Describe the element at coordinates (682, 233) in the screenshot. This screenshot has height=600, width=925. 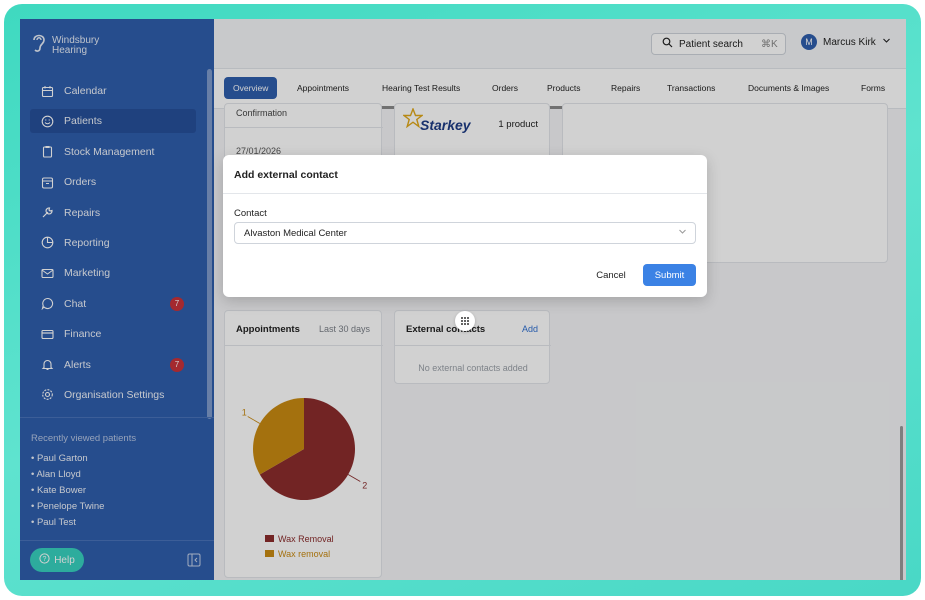
I see `chevron-down-icon` at that location.